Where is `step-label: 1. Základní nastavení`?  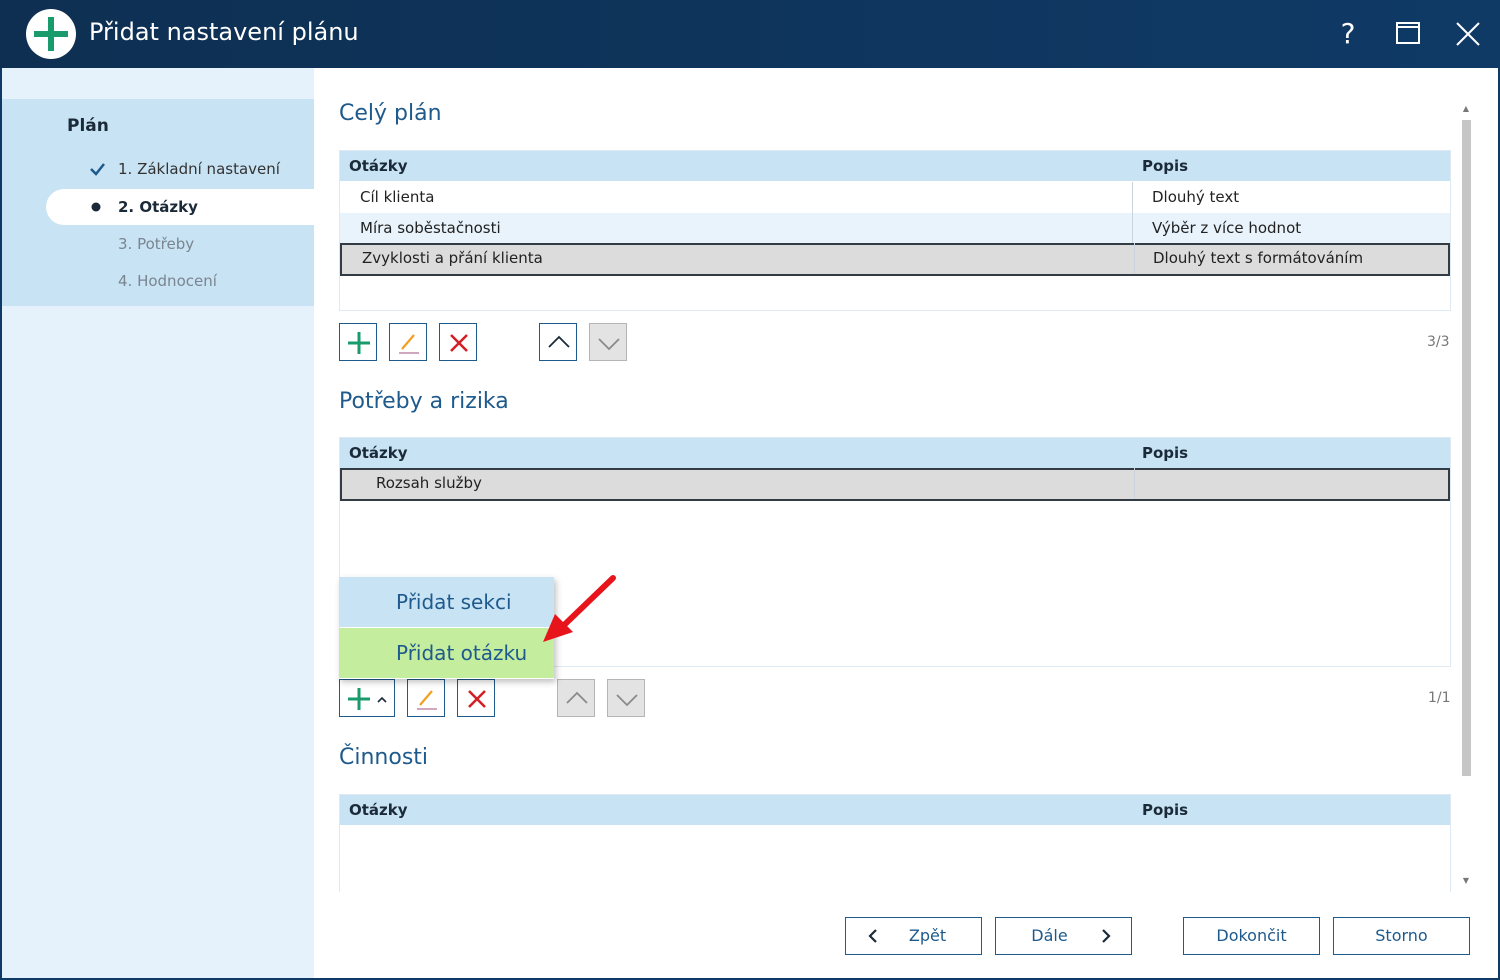
step-label: 1. Základní nastavení is located at coordinates (199, 169).